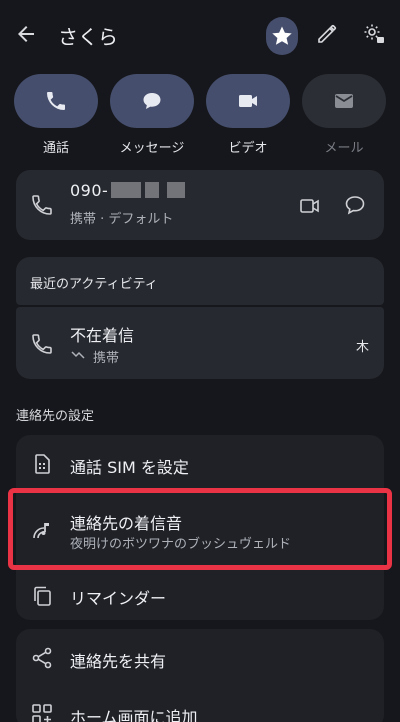 This screenshot has height=722, width=400. Describe the element at coordinates (88, 37) in the screenshot. I see `contact-name: さくら` at that location.